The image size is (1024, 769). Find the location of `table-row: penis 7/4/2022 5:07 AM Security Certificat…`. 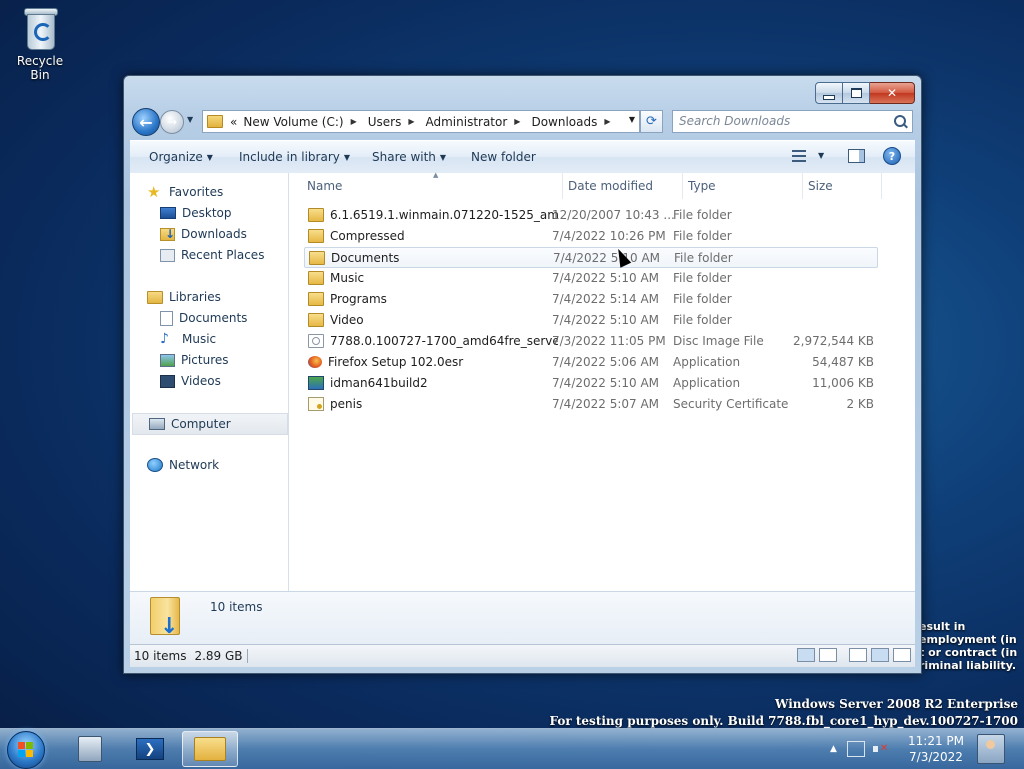

table-row: penis 7/4/2022 5:07 AM Security Certificat… is located at coordinates (591, 404).